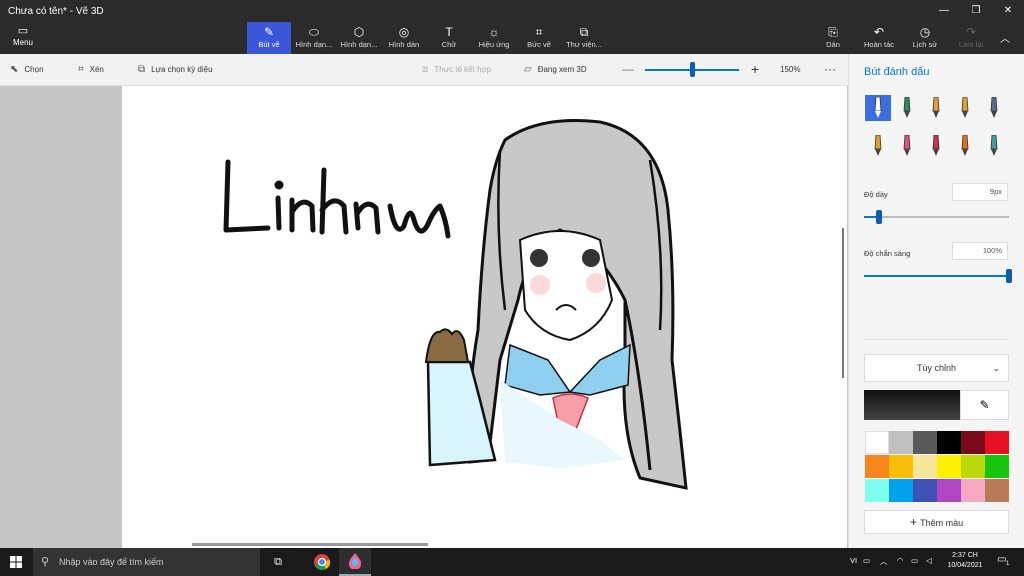 The width and height of the screenshot is (1024, 576). What do you see at coordinates (146, 562) in the screenshot?
I see `taskbar-search: ⚲ Nhập vào đây để tìm kiếm` at bounding box center [146, 562].